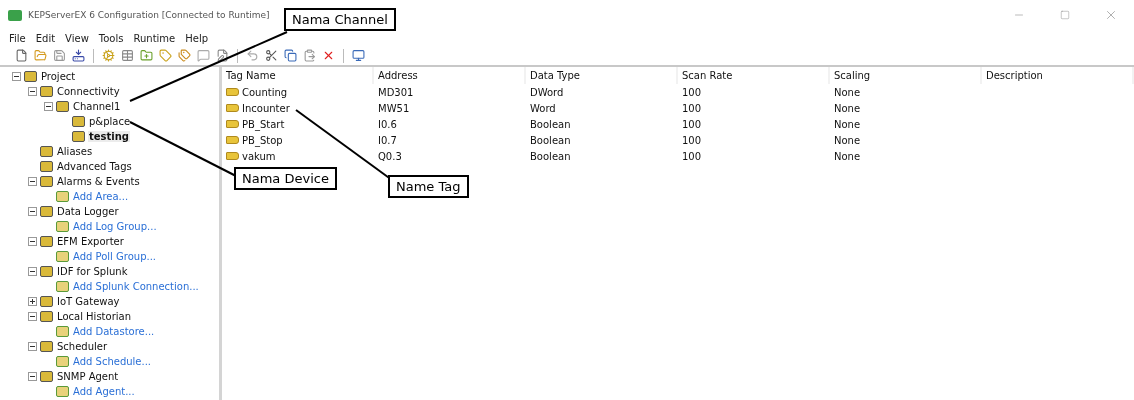 The image size is (1134, 400). What do you see at coordinates (90, 241) in the screenshot?
I see `tree-item: EFM Exporter` at bounding box center [90, 241].